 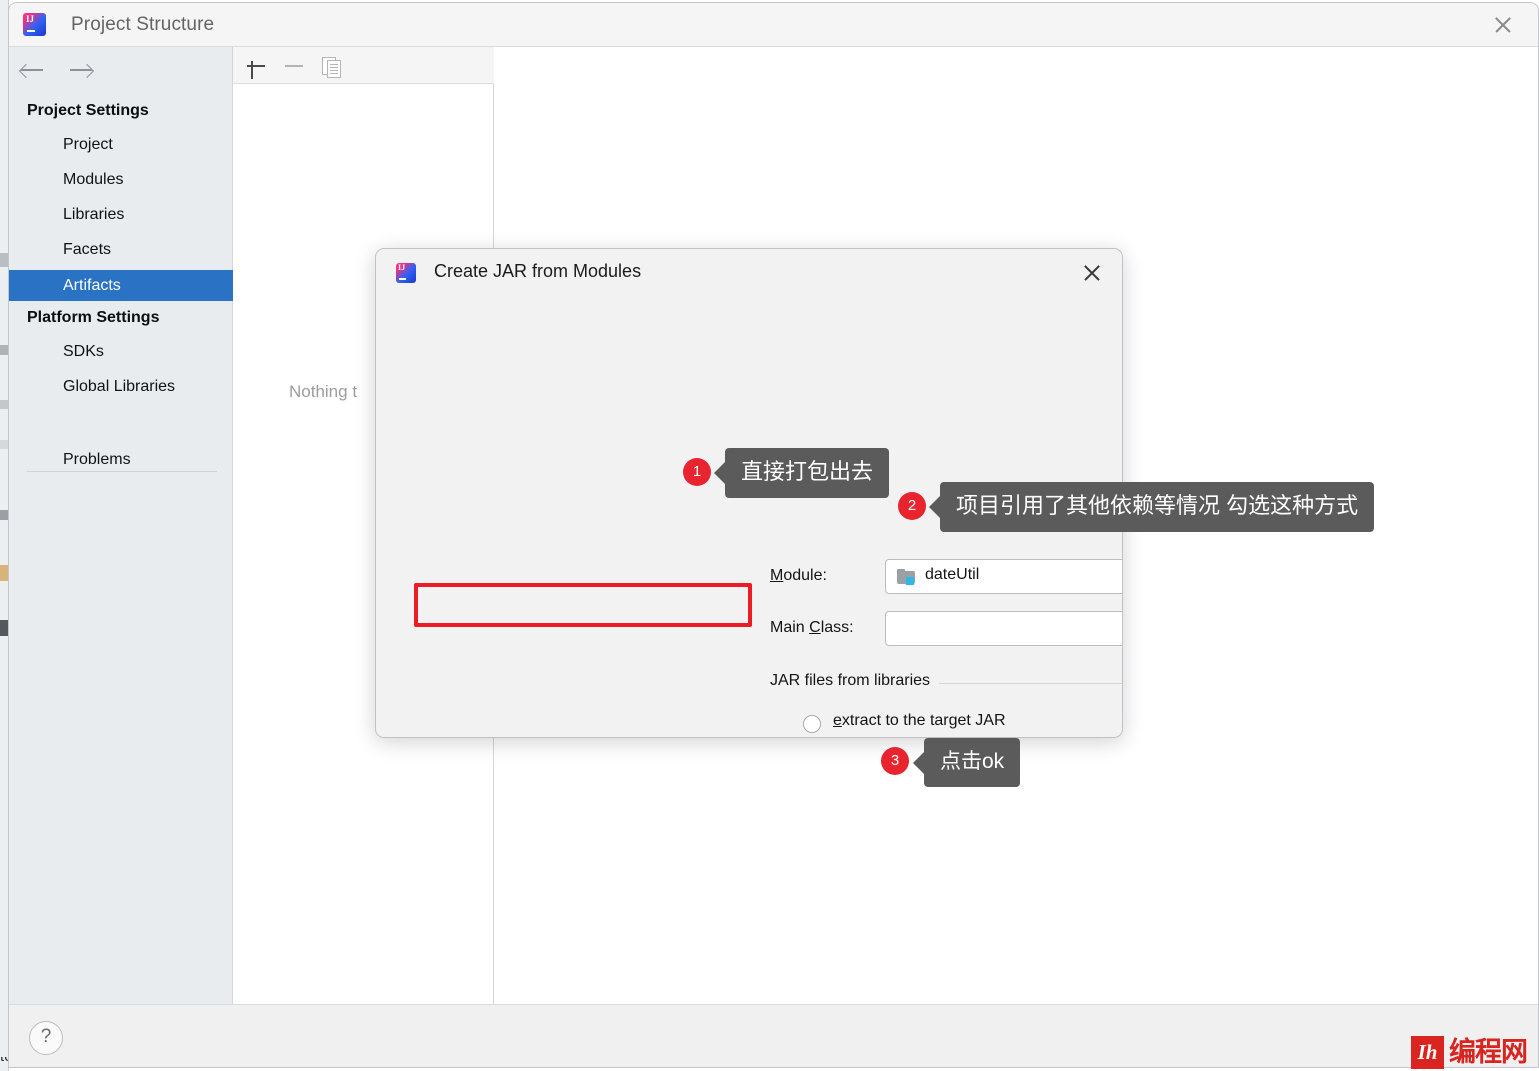 I want to click on navigation-arrows, so click(x=56, y=70).